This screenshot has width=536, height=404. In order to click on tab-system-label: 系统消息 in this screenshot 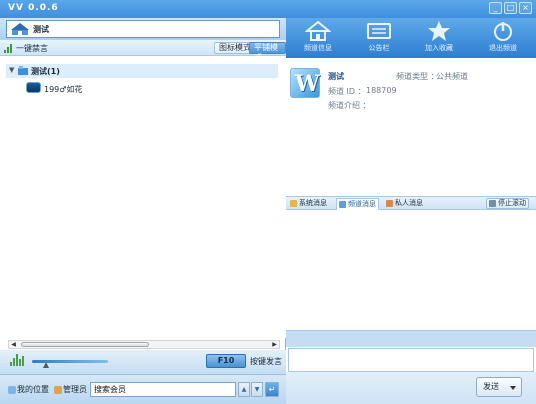, I will do `click(313, 203)`.